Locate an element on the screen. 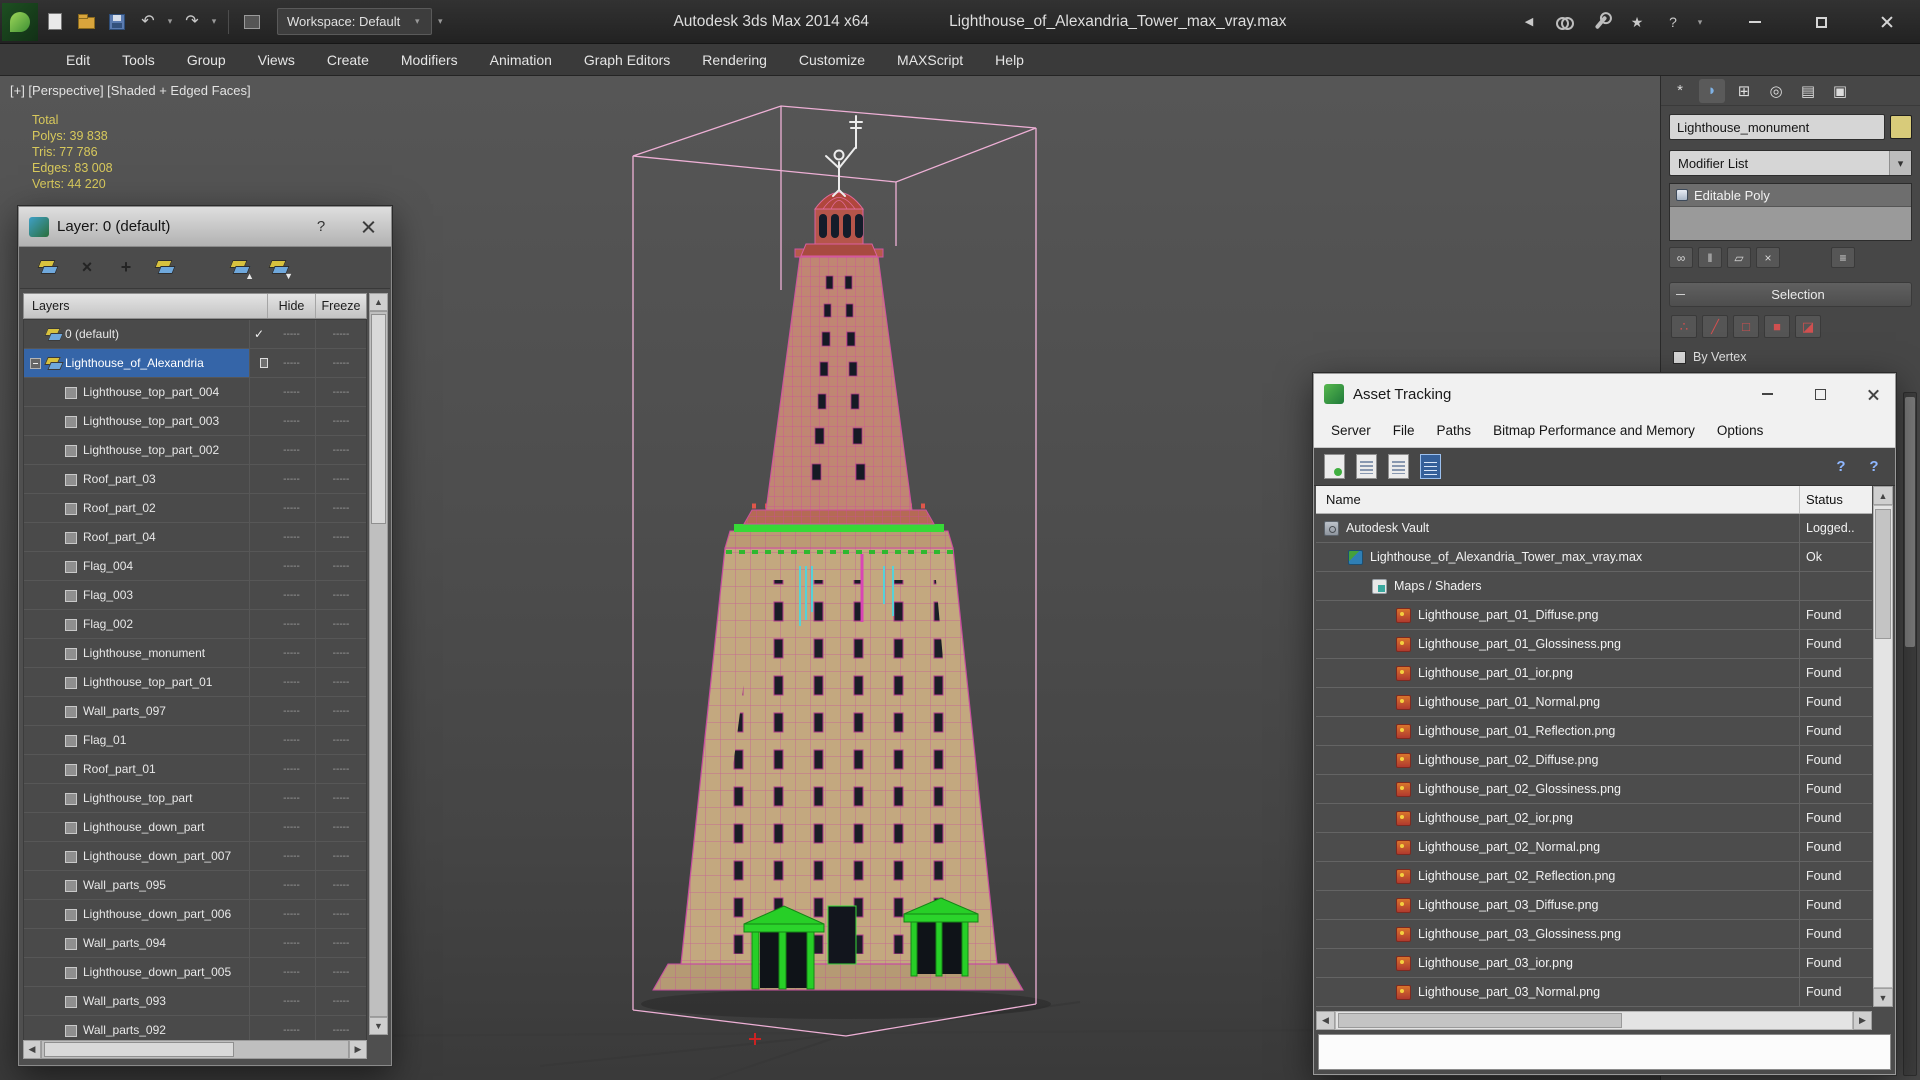  asset-row: Autodesk Vault Logged.. is located at coordinates (1594, 528).